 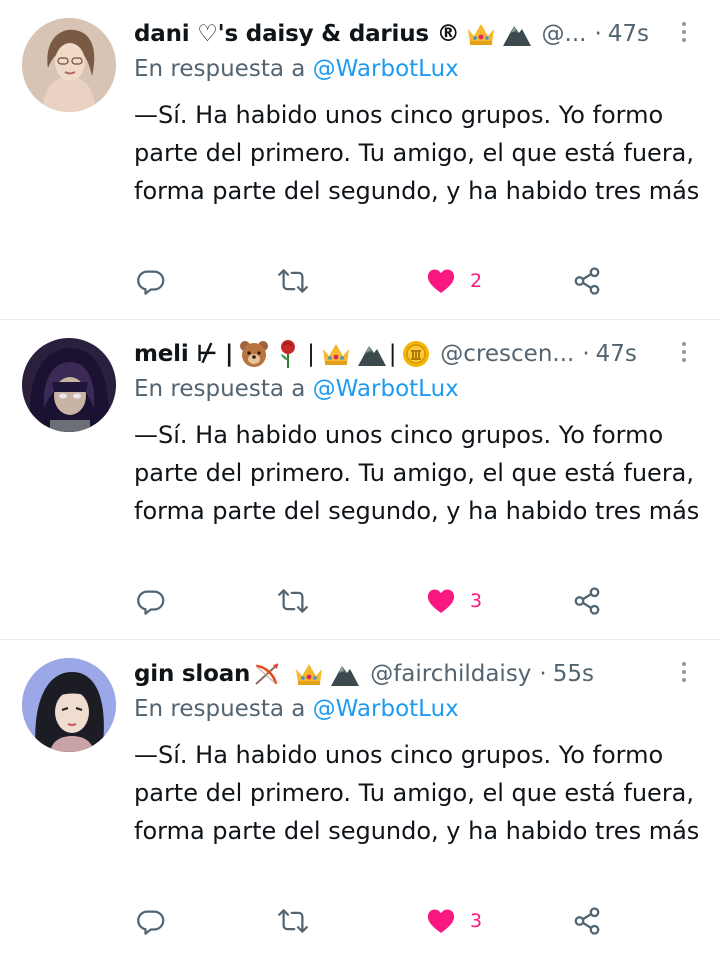 What do you see at coordinates (267, 674) in the screenshot?
I see `bow-and-arrow-emoji` at bounding box center [267, 674].